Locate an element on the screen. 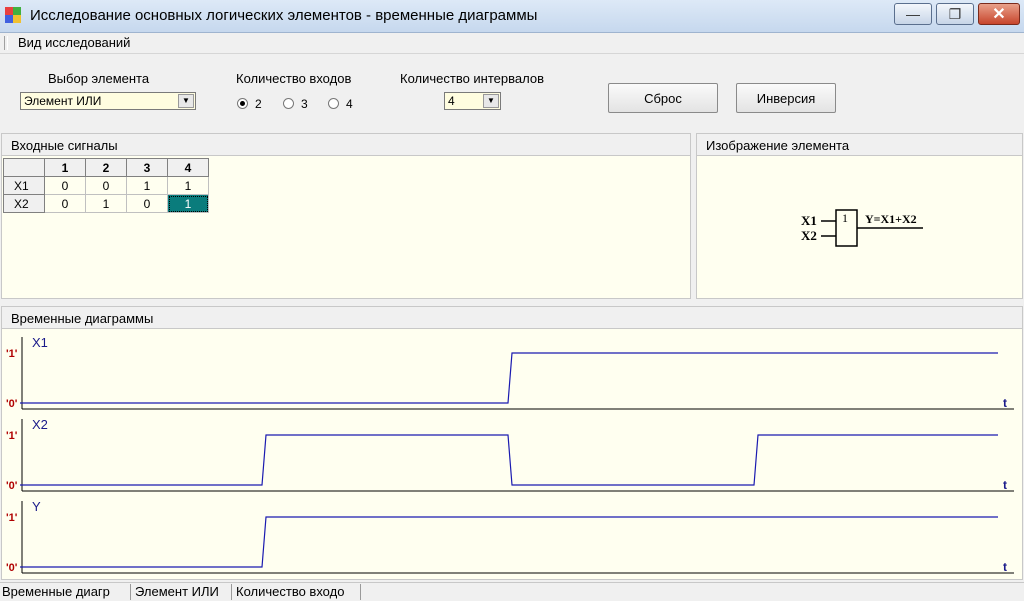 This screenshot has width=1024, height=601. signal-waveform-x2 is located at coordinates (509, 460).